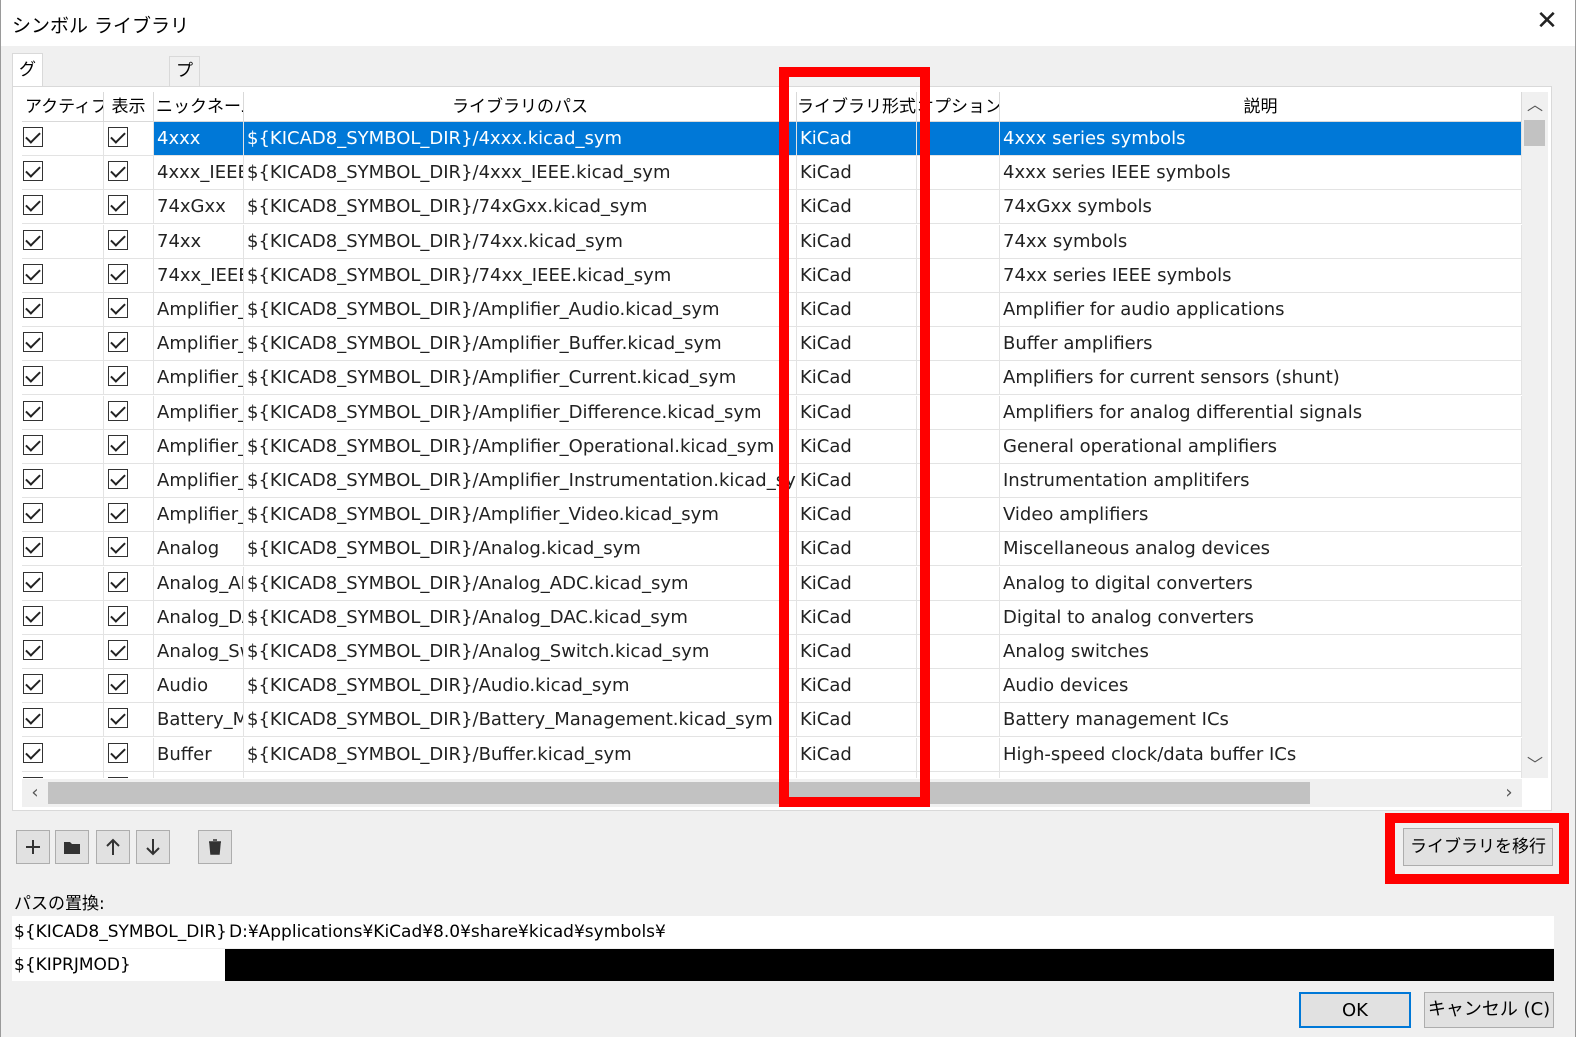 The width and height of the screenshot is (1576, 1037). I want to click on nickname-cell: Amplifier_Audio, so click(199, 310).